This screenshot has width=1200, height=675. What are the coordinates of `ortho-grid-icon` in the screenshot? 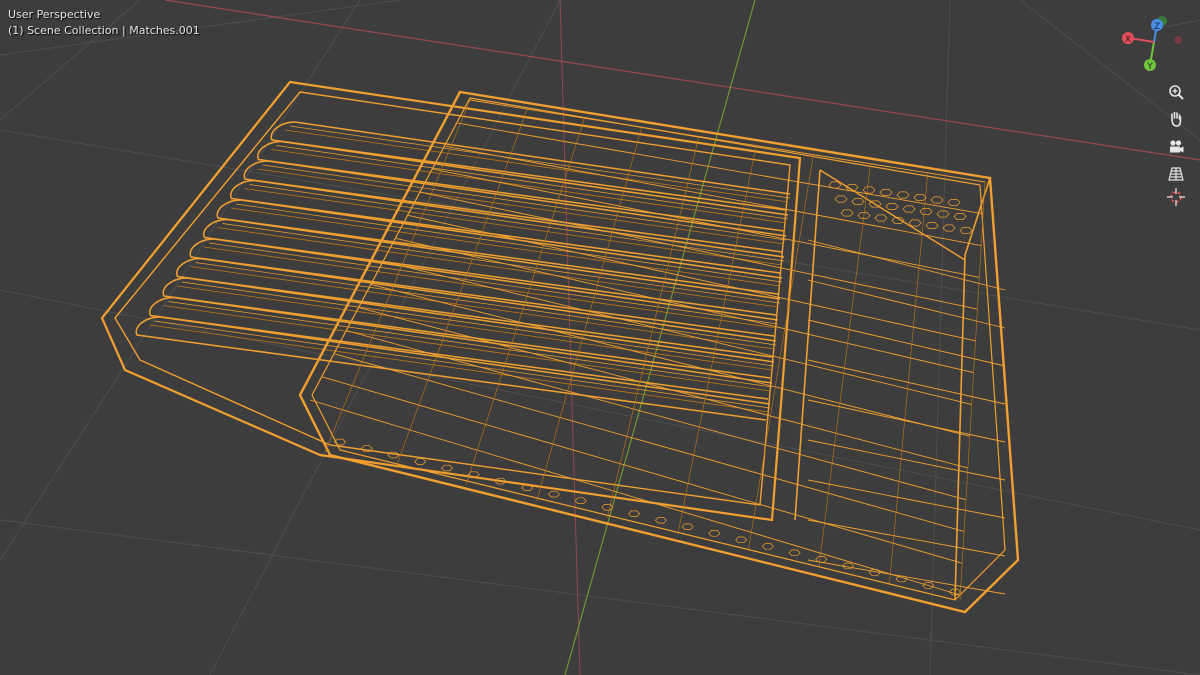 It's located at (1176, 174).